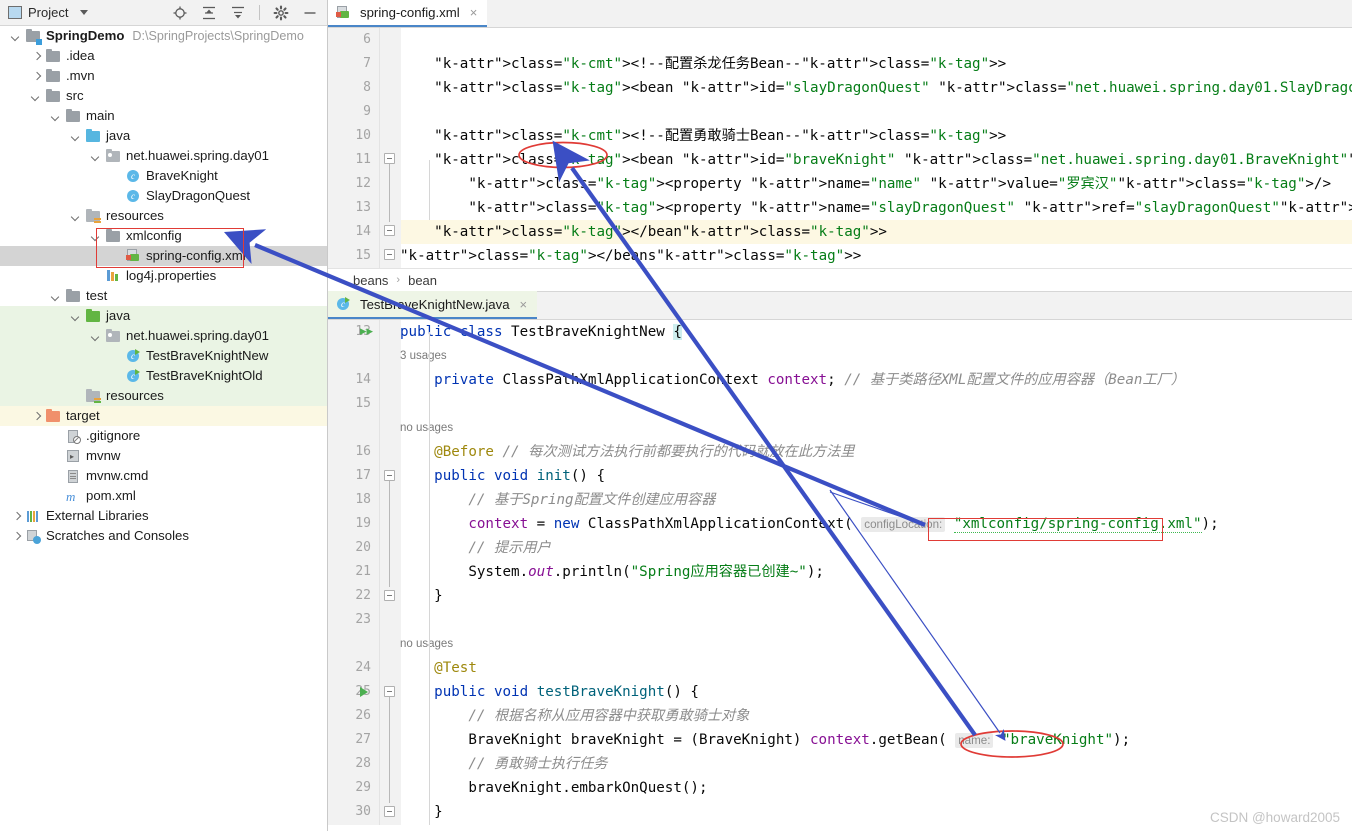 The image size is (1352, 831). I want to click on fold-marker-test, so click(389, 691).